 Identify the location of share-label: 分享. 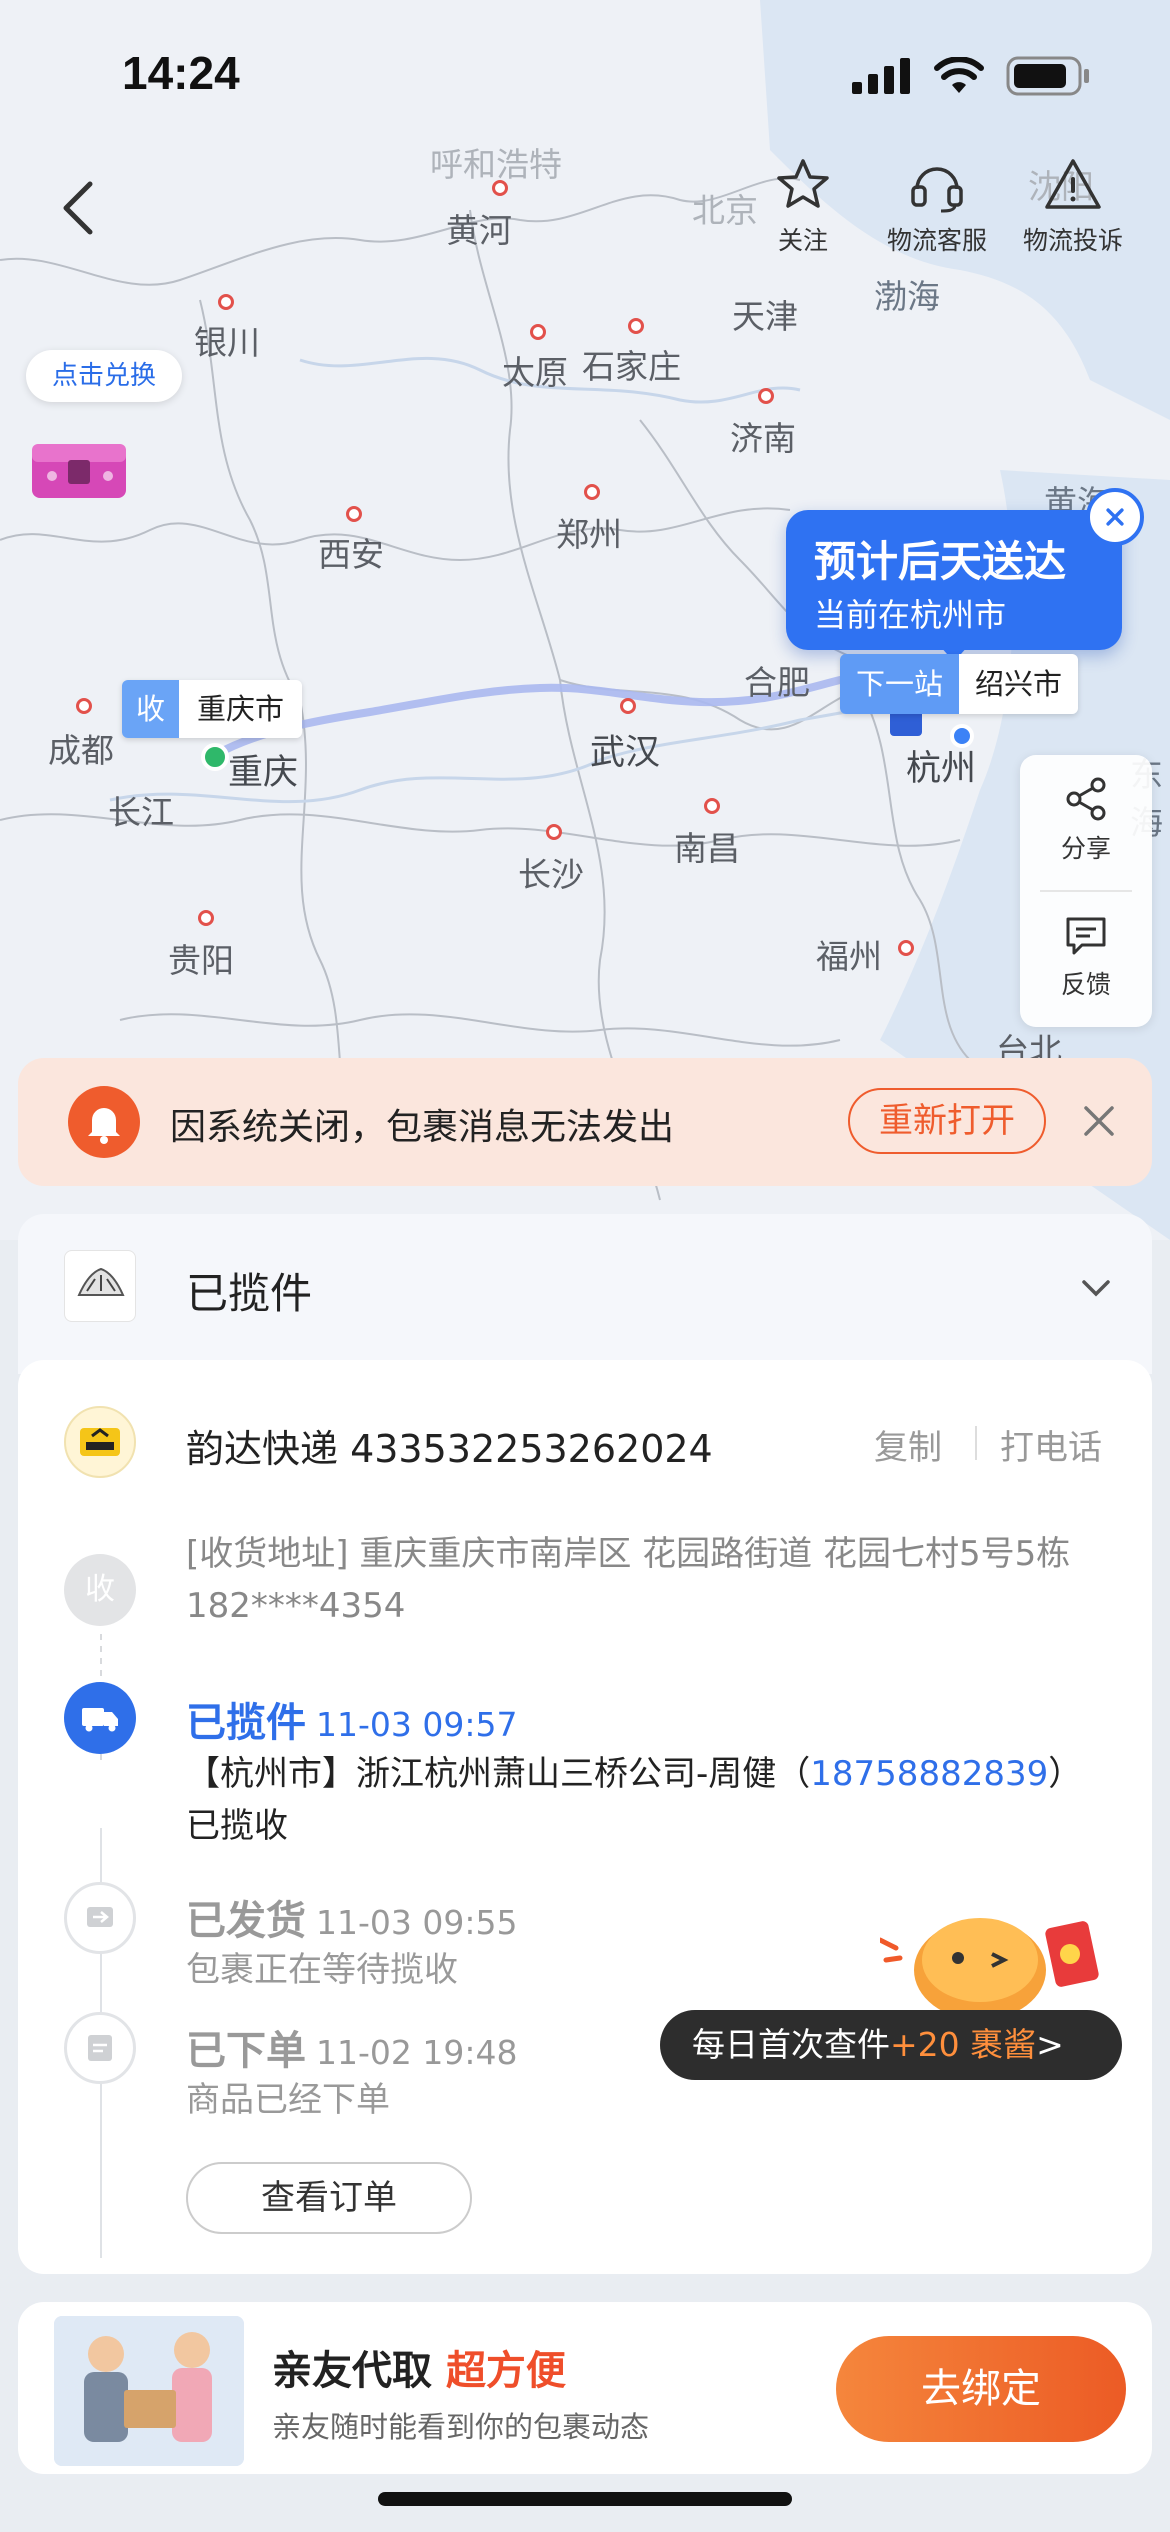
(1085, 848).